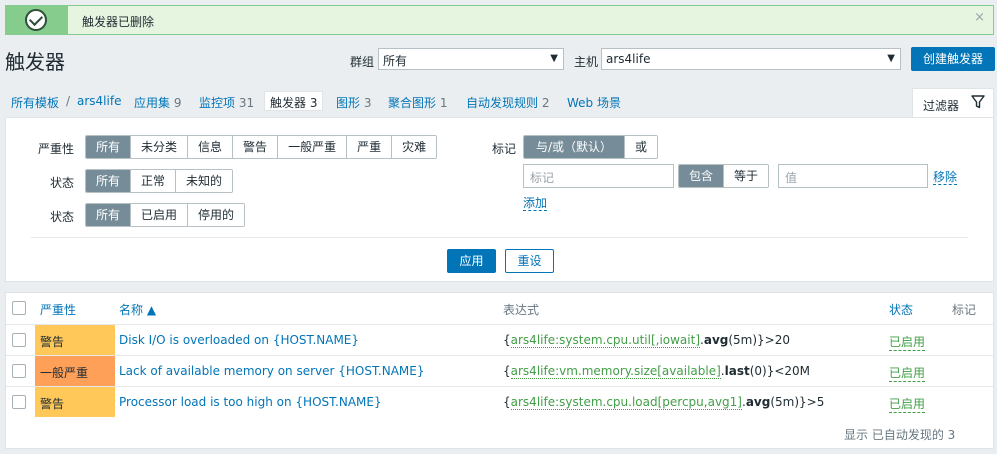  I want to click on state-segmented: 所有 正常 未知的, so click(159, 181).